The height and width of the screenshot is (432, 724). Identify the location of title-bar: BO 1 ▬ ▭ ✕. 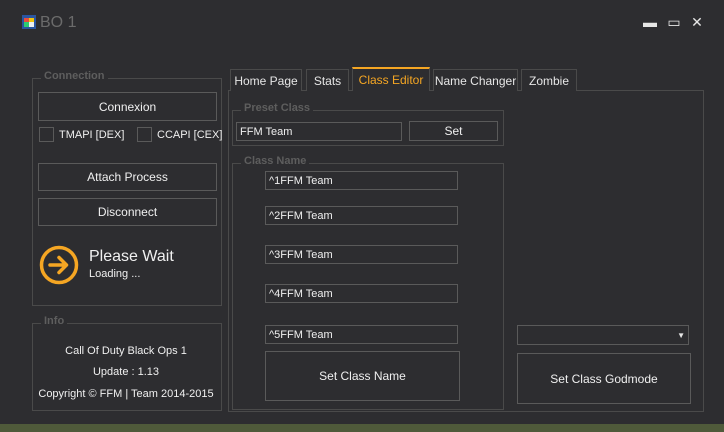
(362, 24).